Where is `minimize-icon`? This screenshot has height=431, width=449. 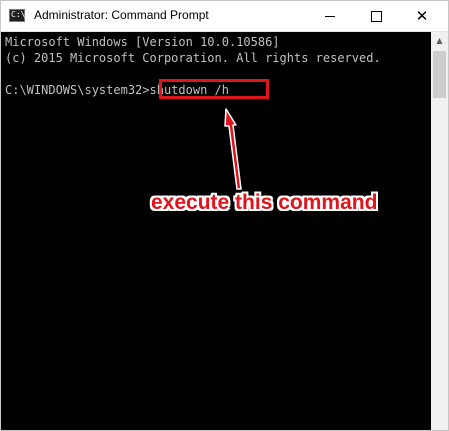 minimize-icon is located at coordinates (330, 16).